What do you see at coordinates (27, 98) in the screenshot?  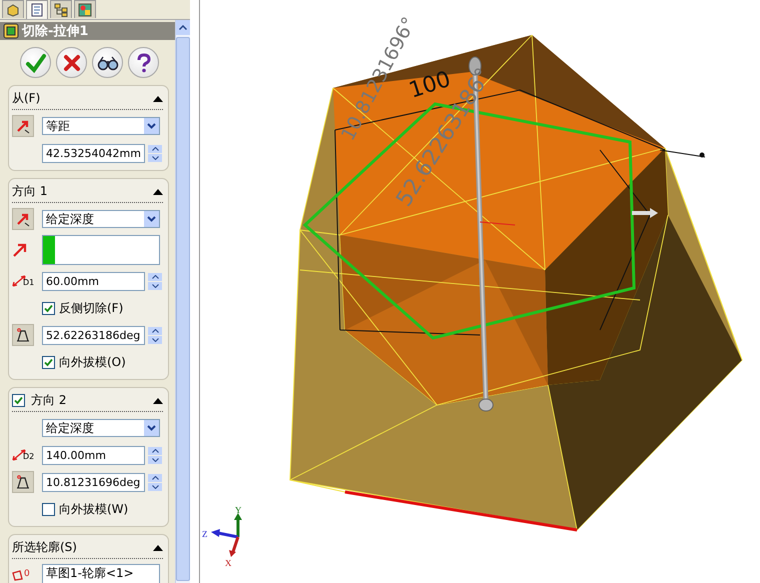 I see `group-title: 从(F)` at bounding box center [27, 98].